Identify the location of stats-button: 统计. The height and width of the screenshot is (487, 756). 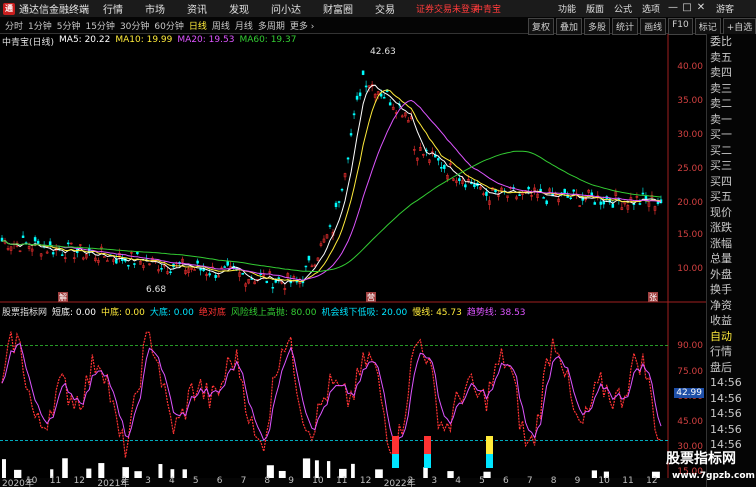
(625, 26).